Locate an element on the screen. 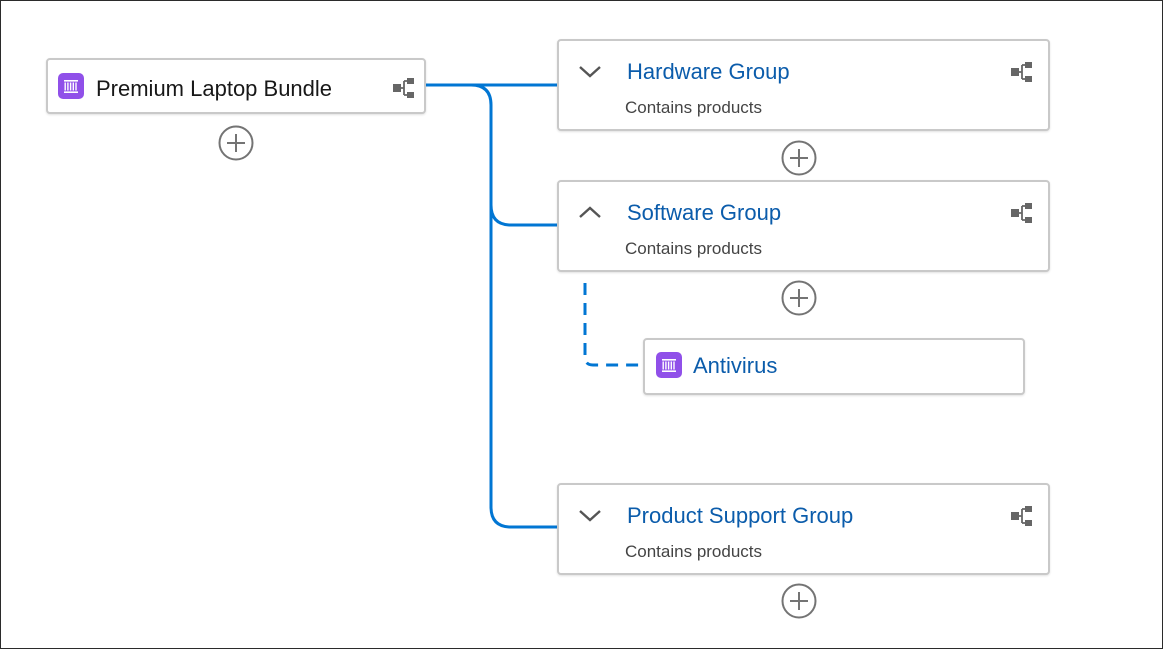  connector-root-to-software is located at coordinates (523, 215).